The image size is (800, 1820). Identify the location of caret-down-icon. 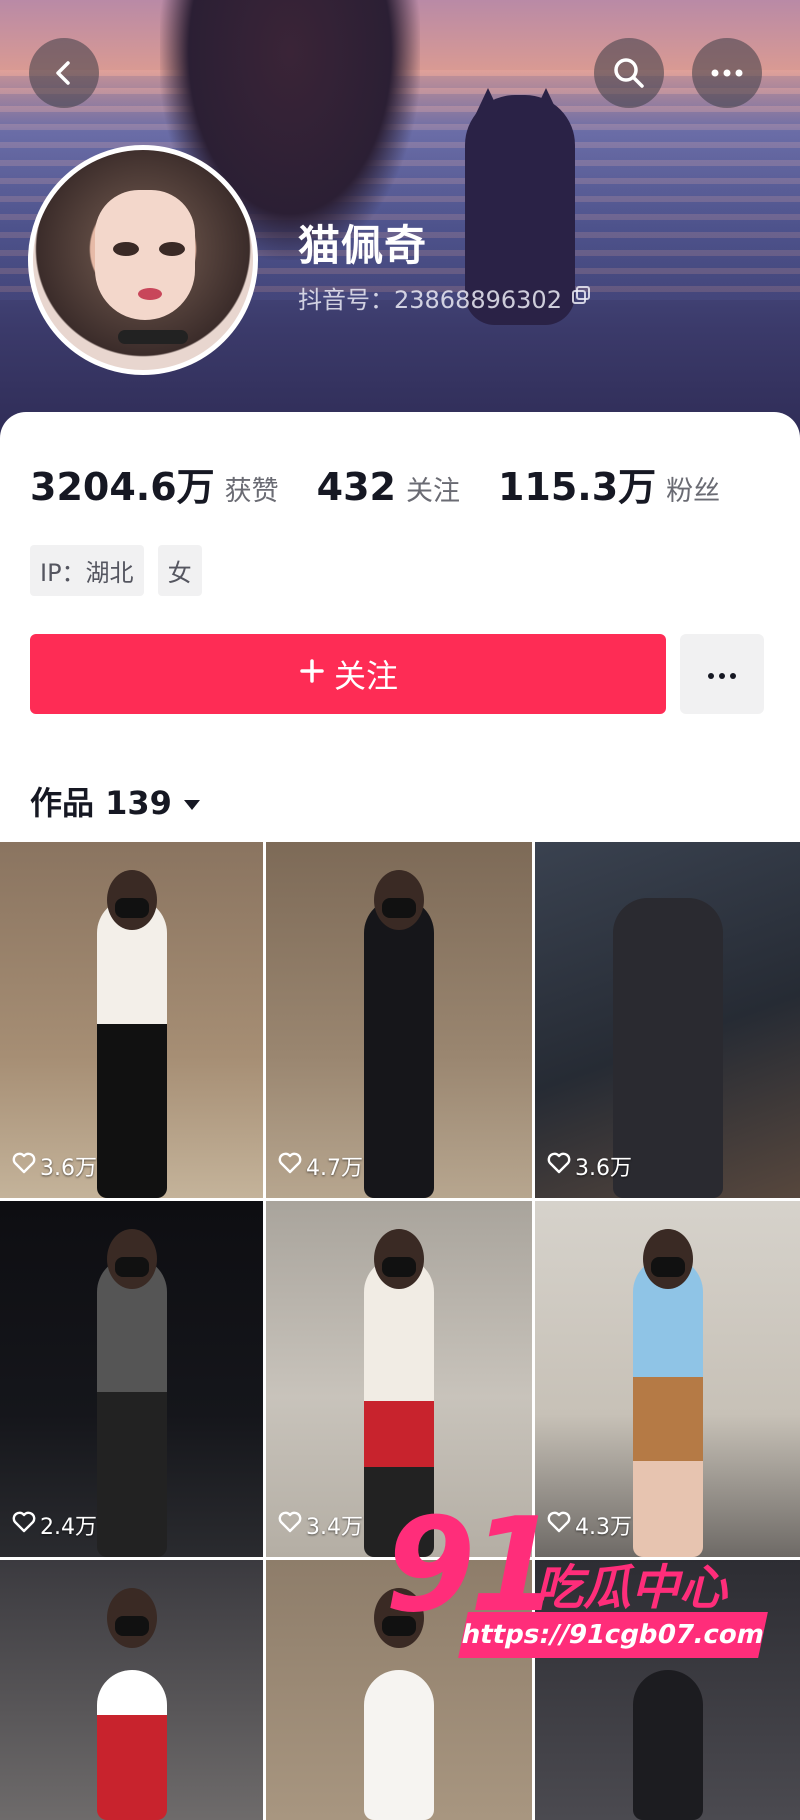
(192, 801).